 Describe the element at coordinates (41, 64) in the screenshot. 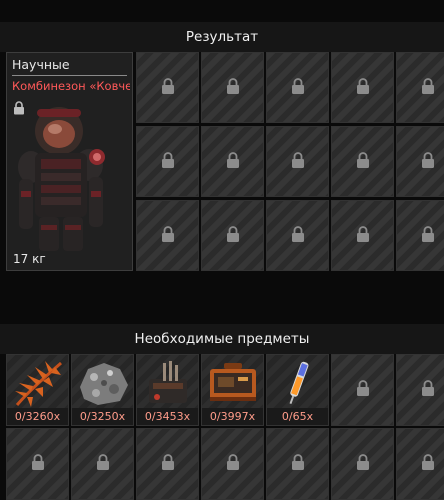

I see `item-category: Научные` at that location.